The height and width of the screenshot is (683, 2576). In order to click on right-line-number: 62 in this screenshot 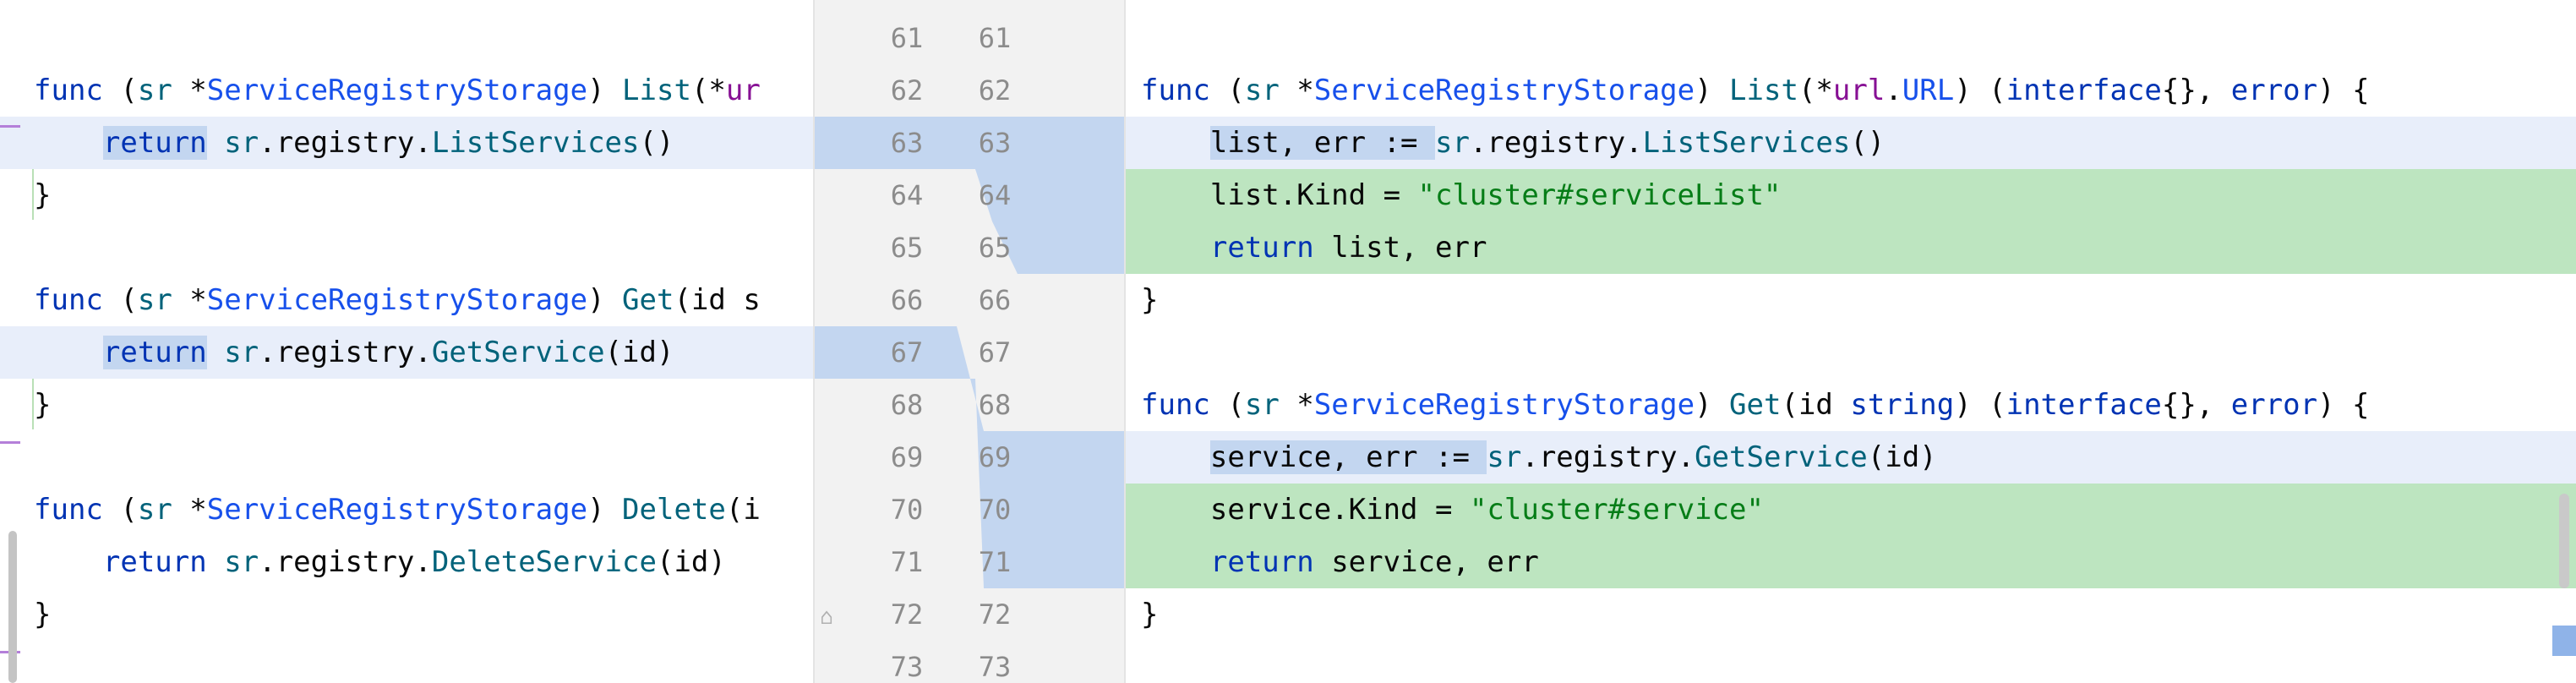, I will do `click(995, 90)`.